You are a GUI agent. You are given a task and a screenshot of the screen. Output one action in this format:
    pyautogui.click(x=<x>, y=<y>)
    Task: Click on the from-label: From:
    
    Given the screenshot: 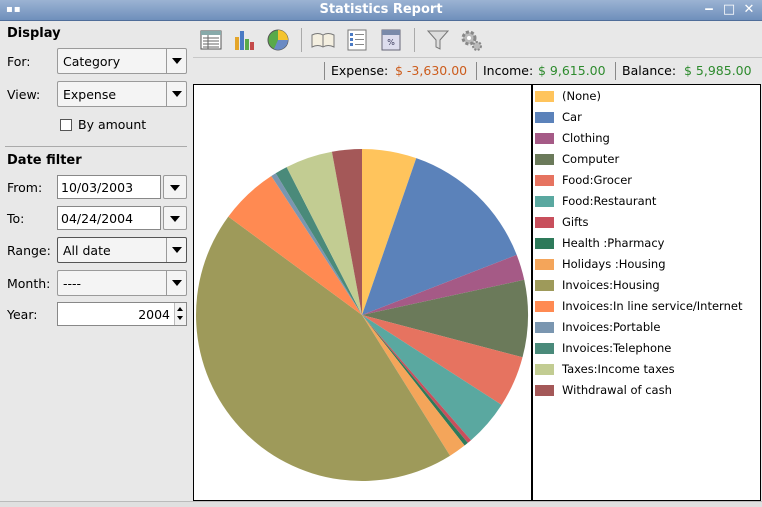 What is the action you would take?
    pyautogui.click(x=25, y=187)
    